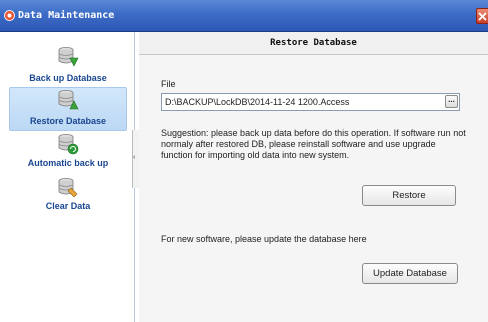 This screenshot has width=488, height=322. What do you see at coordinates (244, 16) in the screenshot?
I see `title-bar: Data Maintenance` at bounding box center [244, 16].